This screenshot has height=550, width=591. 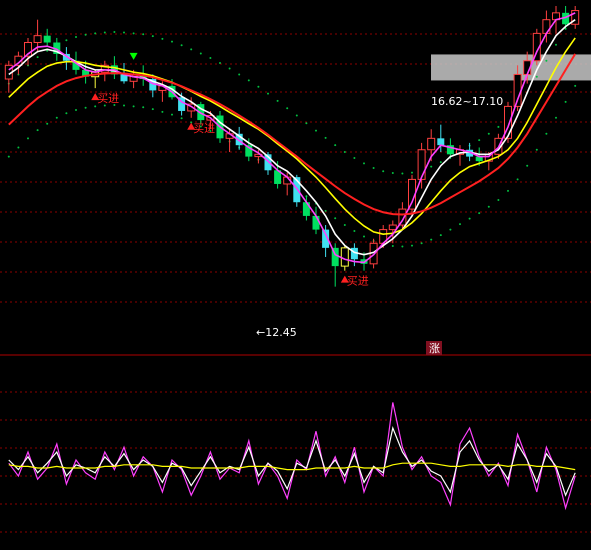 I want to click on low-price-label: ←12.45, so click(x=276, y=332).